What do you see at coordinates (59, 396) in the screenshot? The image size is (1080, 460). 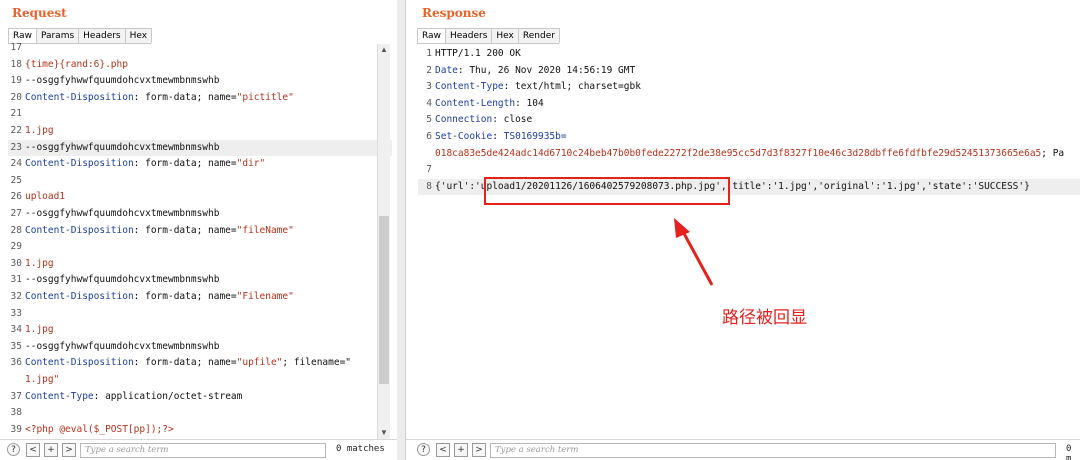 I see `token: Content-Type` at bounding box center [59, 396].